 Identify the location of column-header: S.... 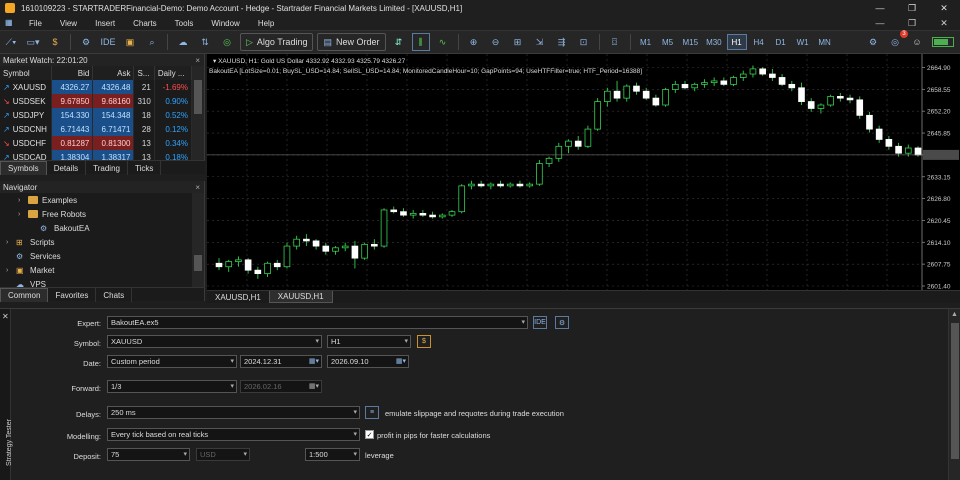
(144, 73).